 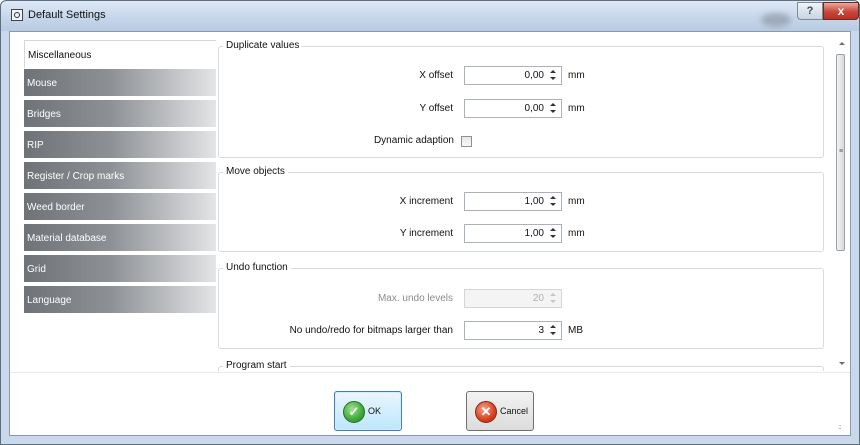 What do you see at coordinates (413, 140) in the screenshot?
I see `dynamic-adaption-label: Dynamic adaption` at bounding box center [413, 140].